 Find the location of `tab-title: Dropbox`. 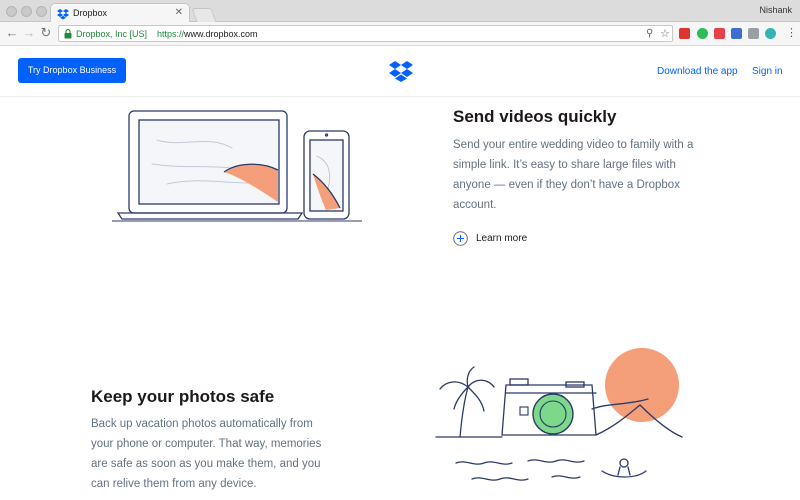

tab-title: Dropbox is located at coordinates (90, 13).